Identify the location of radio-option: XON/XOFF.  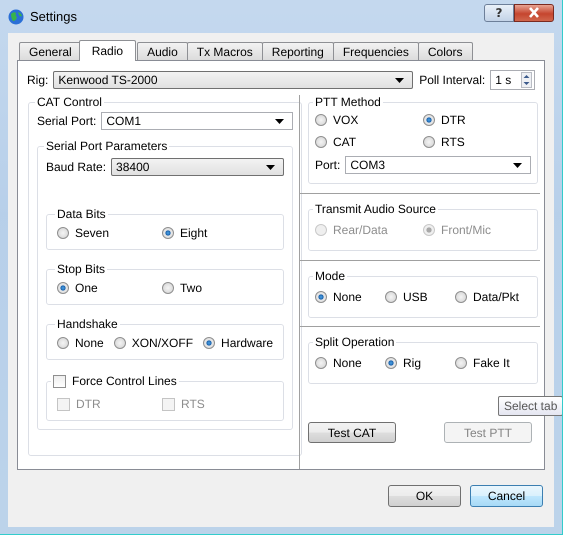
(154, 343).